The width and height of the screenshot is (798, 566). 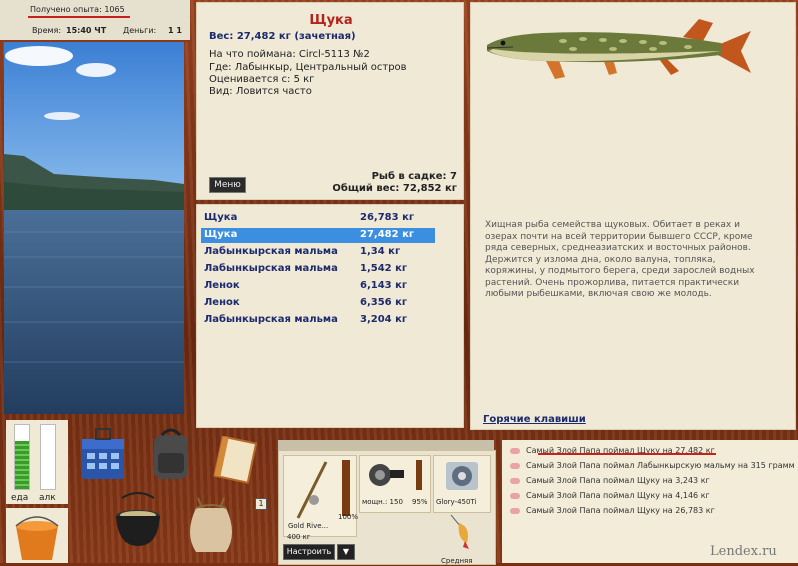 What do you see at coordinates (227, 185) in the screenshot?
I see `menu-button: Меню` at bounding box center [227, 185].